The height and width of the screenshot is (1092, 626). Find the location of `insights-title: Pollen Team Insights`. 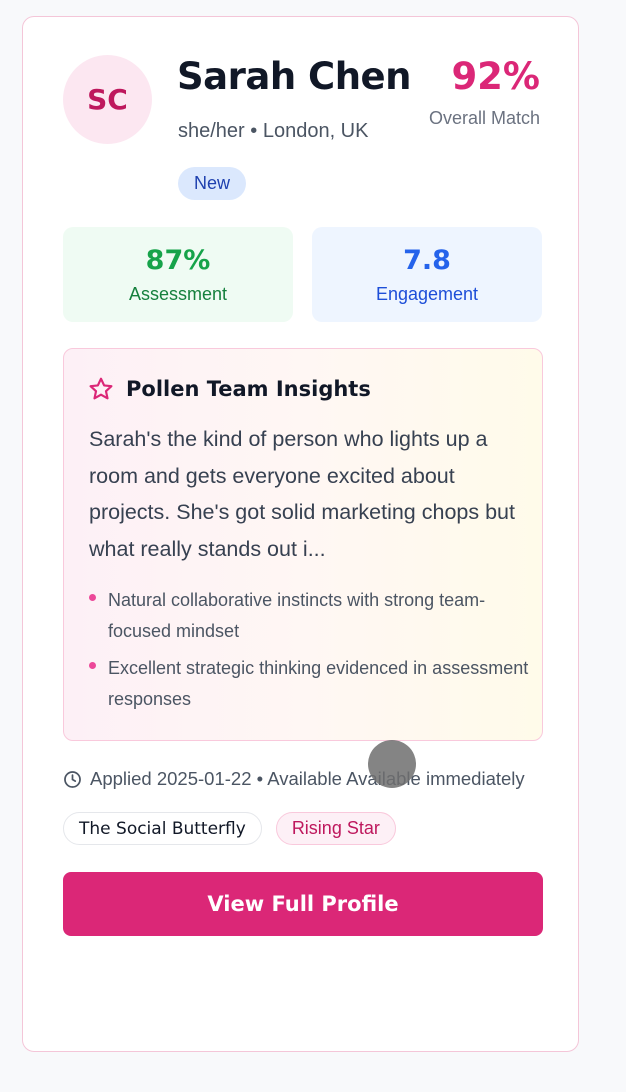

insights-title: Pollen Team Insights is located at coordinates (248, 389).